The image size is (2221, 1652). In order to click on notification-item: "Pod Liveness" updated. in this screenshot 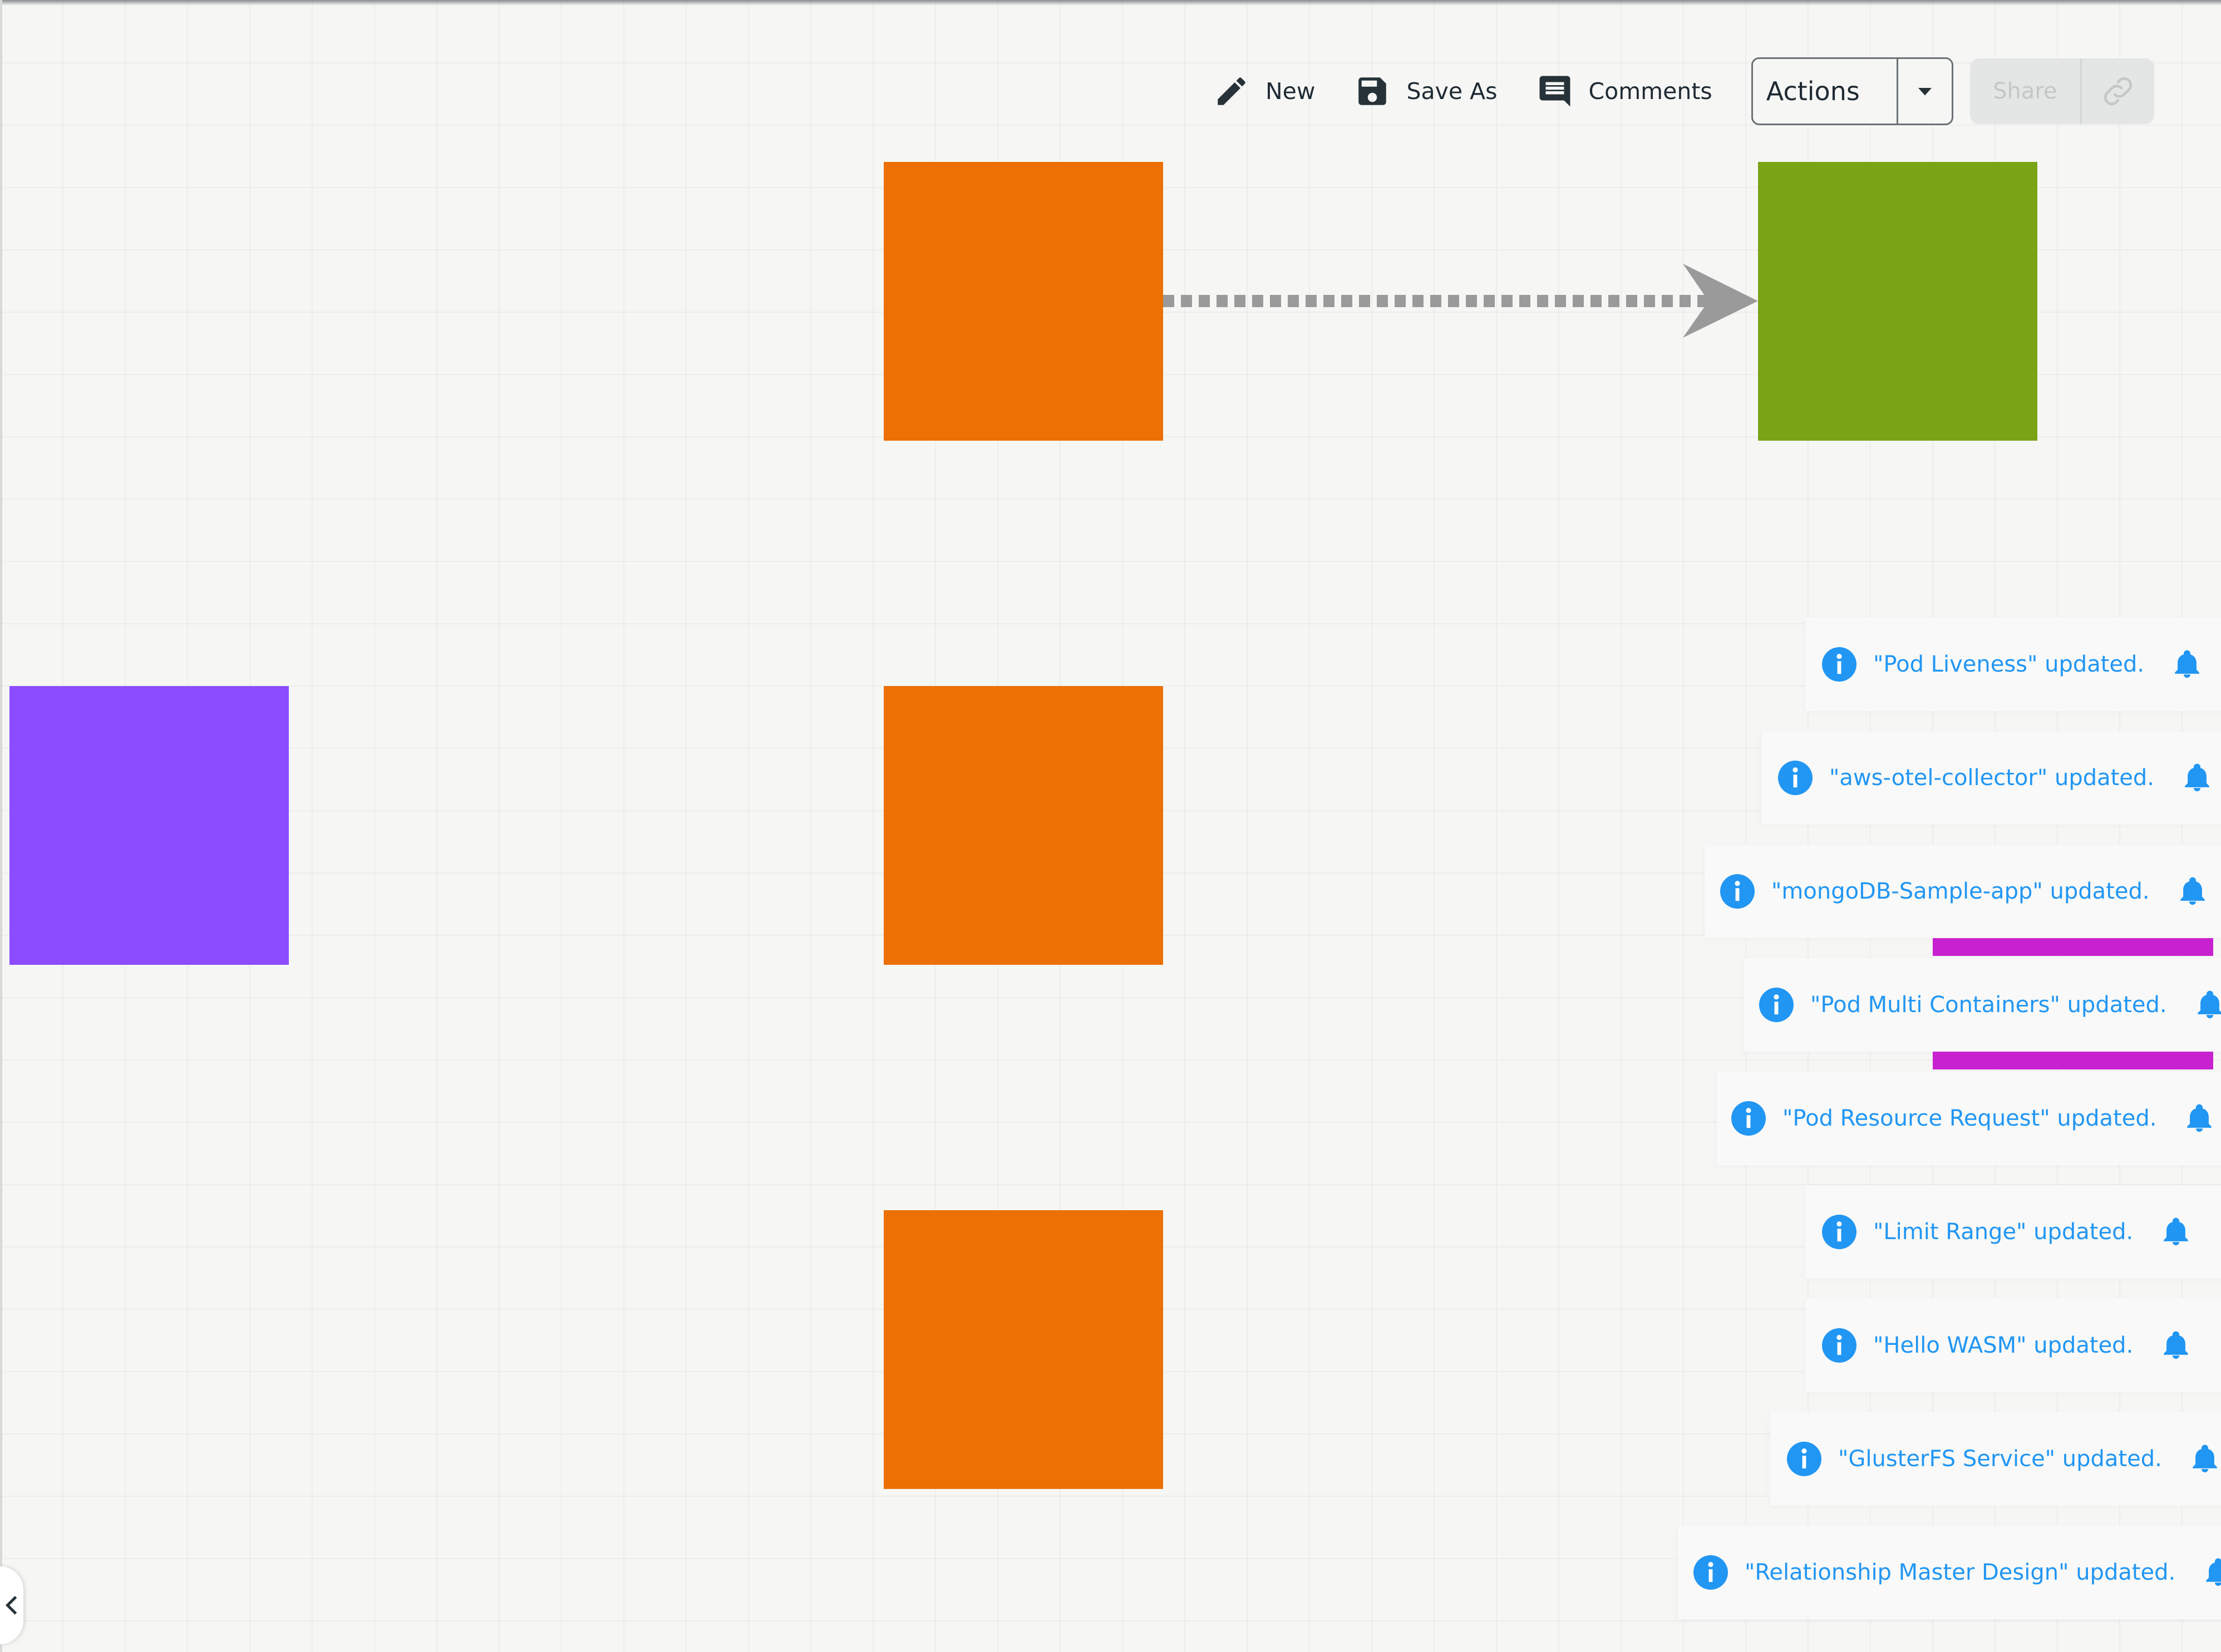, I will do `click(2013, 664)`.